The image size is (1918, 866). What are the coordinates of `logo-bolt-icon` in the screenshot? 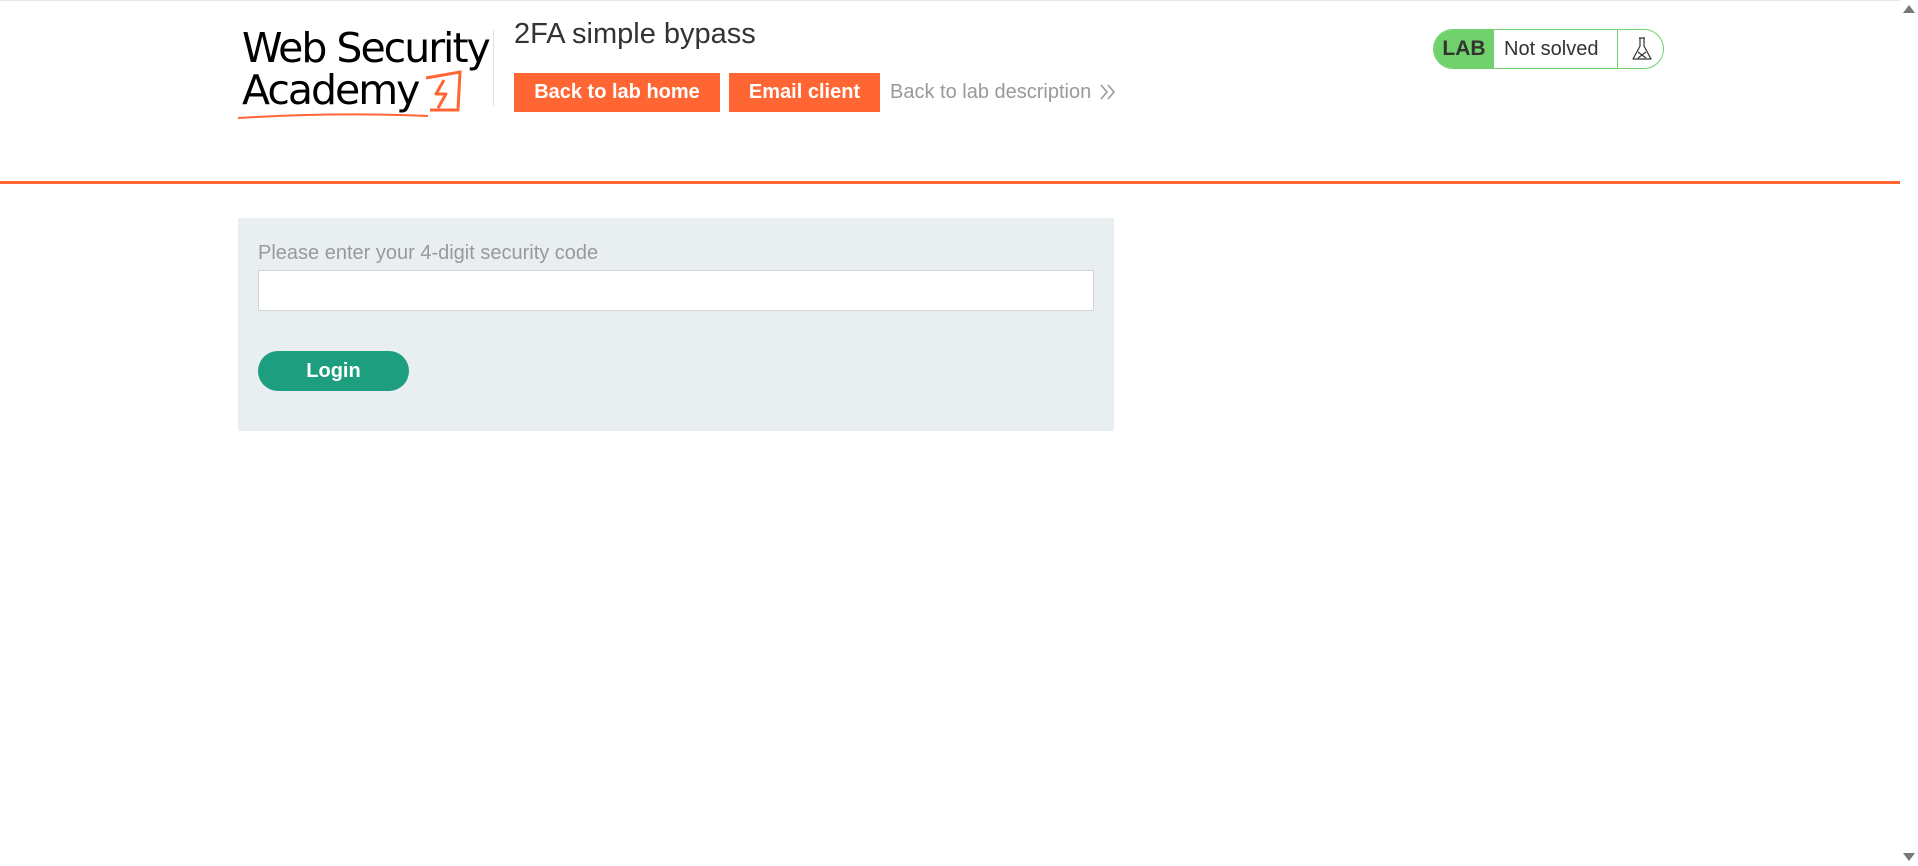 It's located at (443, 91).